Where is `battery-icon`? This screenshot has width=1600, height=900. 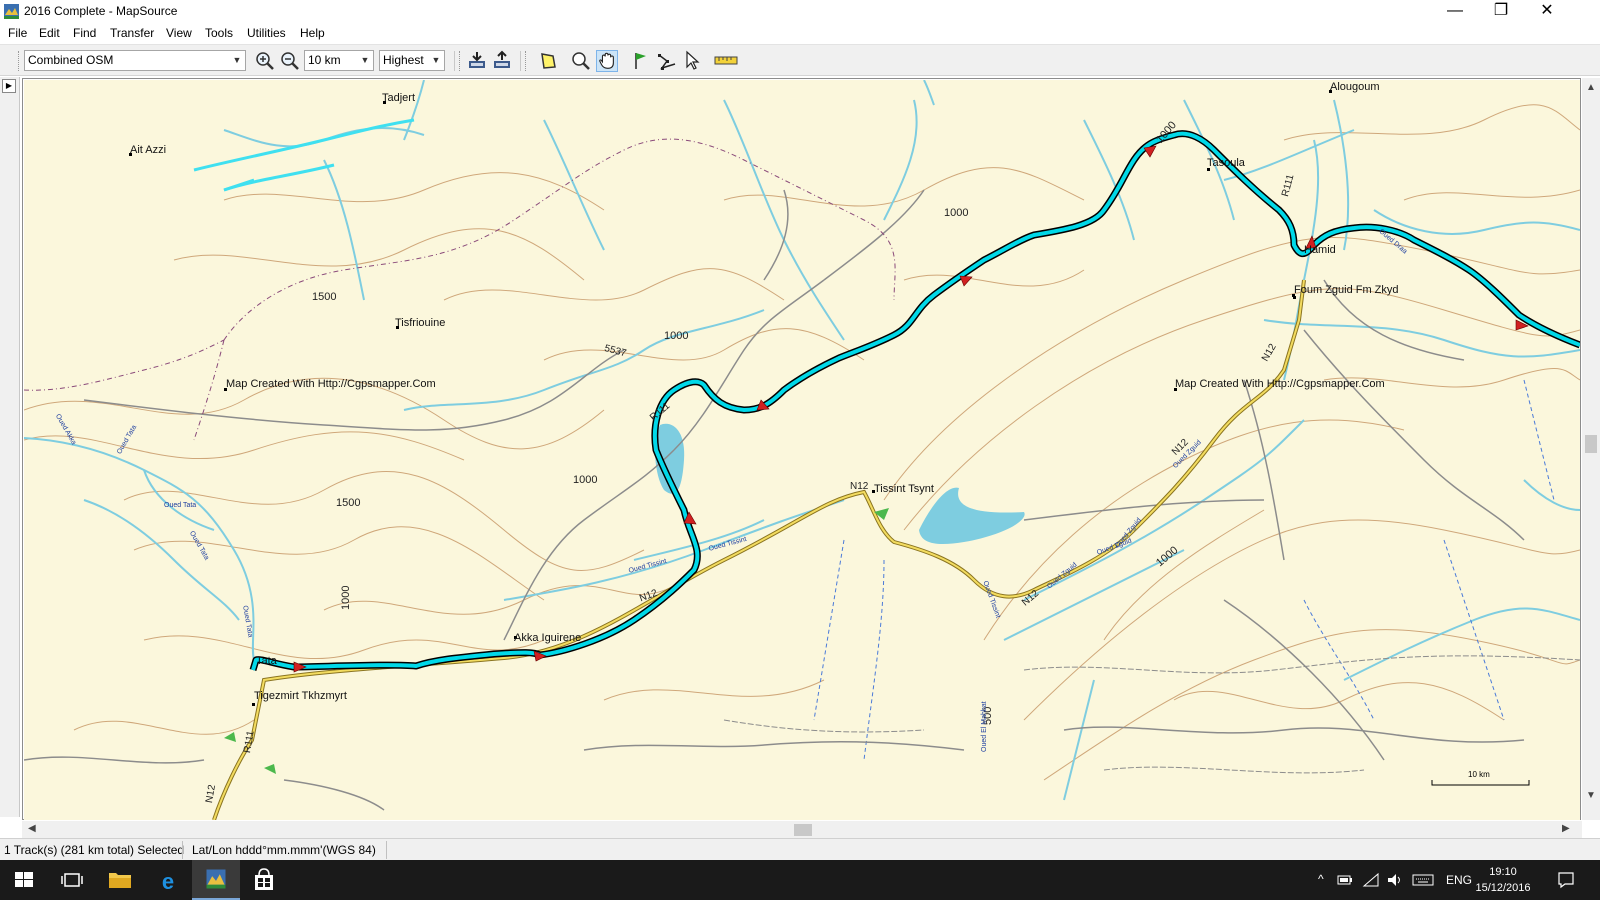
battery-icon is located at coordinates (1345, 880).